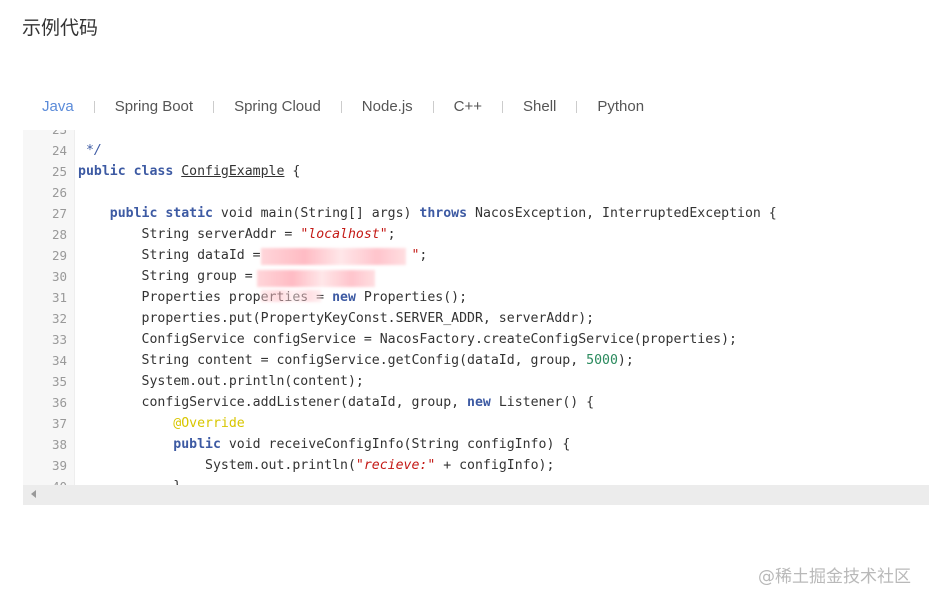 This screenshot has height=603, width=929. I want to click on horizontal-scrollbar, so click(476, 495).